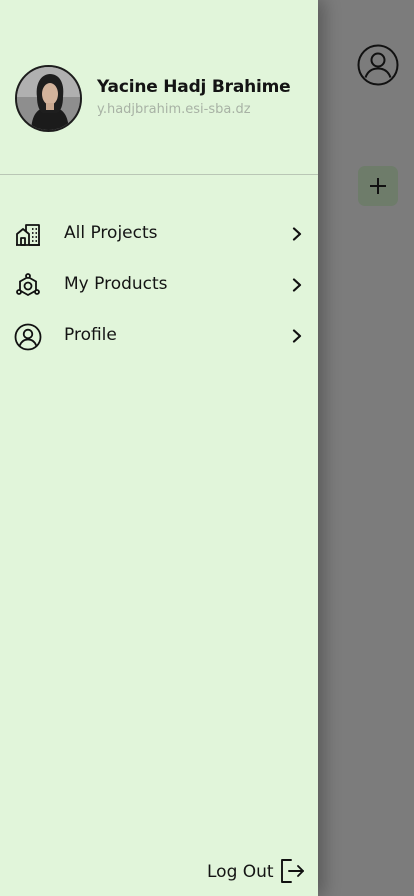 The width and height of the screenshot is (414, 896). What do you see at coordinates (159, 336) in the screenshot?
I see `menu-item-profile: Profile` at bounding box center [159, 336].